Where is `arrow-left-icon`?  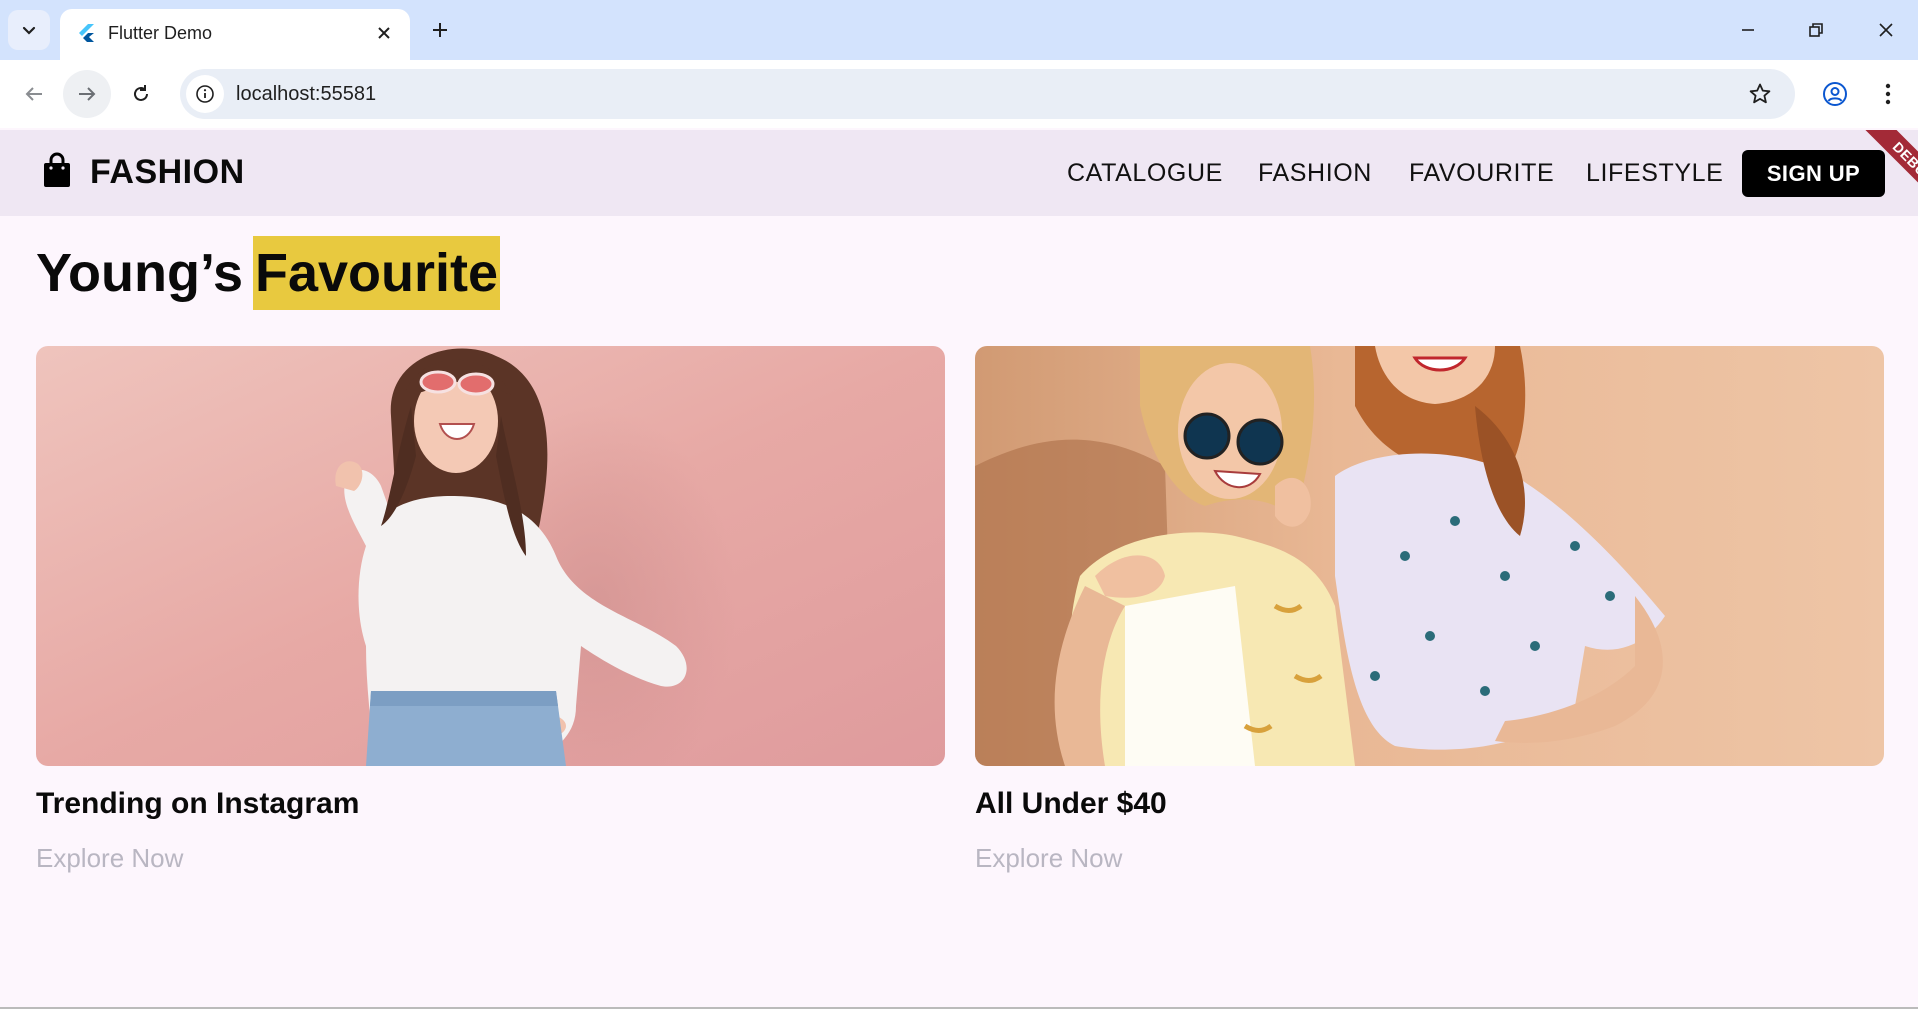 arrow-left-icon is located at coordinates (33, 94).